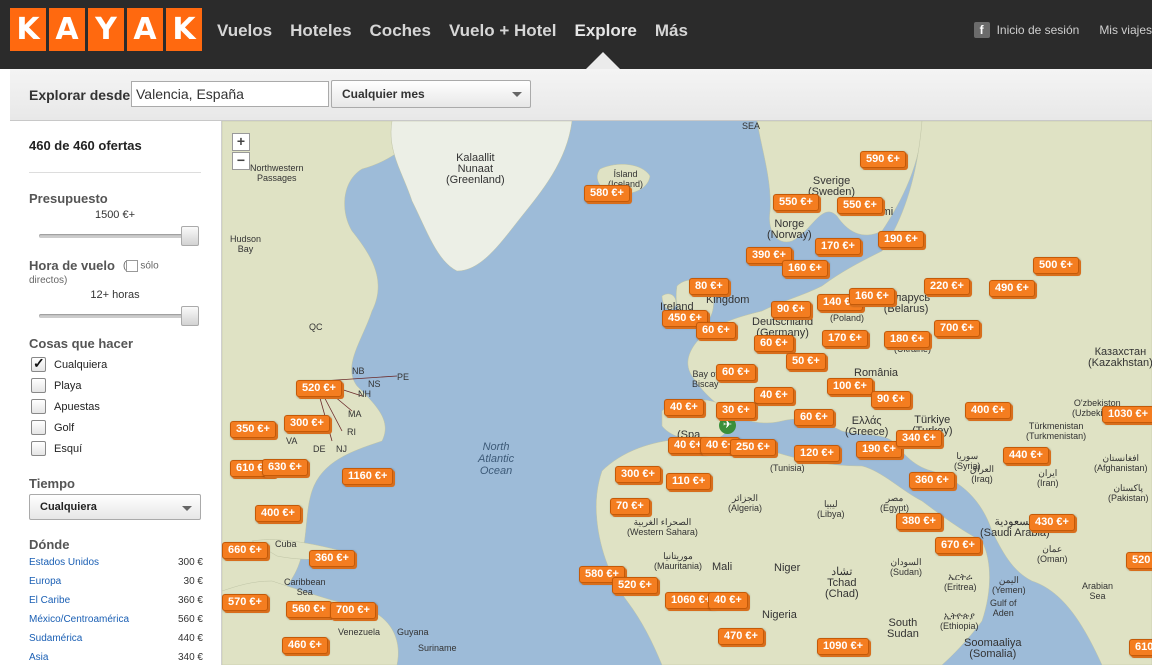 This screenshot has height=665, width=1152. I want to click on activity-beach: Playa, so click(56, 385).